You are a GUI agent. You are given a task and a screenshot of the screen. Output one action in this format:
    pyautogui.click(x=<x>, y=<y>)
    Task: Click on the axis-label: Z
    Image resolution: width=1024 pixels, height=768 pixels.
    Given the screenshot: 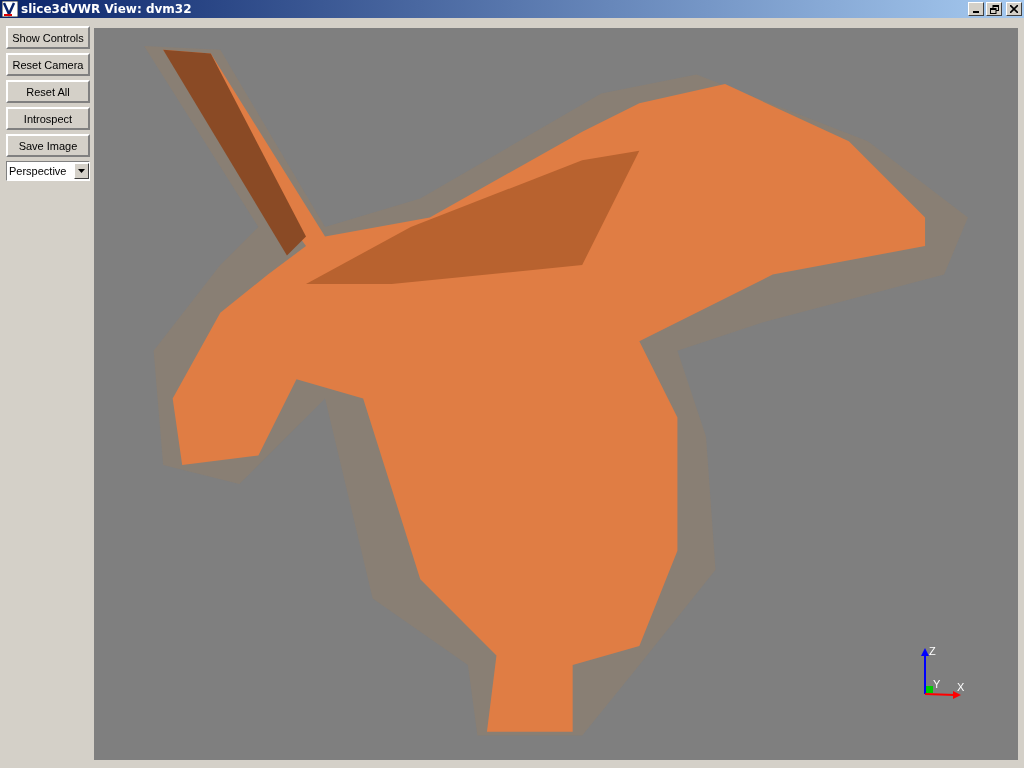 What is the action you would take?
    pyautogui.click(x=932, y=651)
    